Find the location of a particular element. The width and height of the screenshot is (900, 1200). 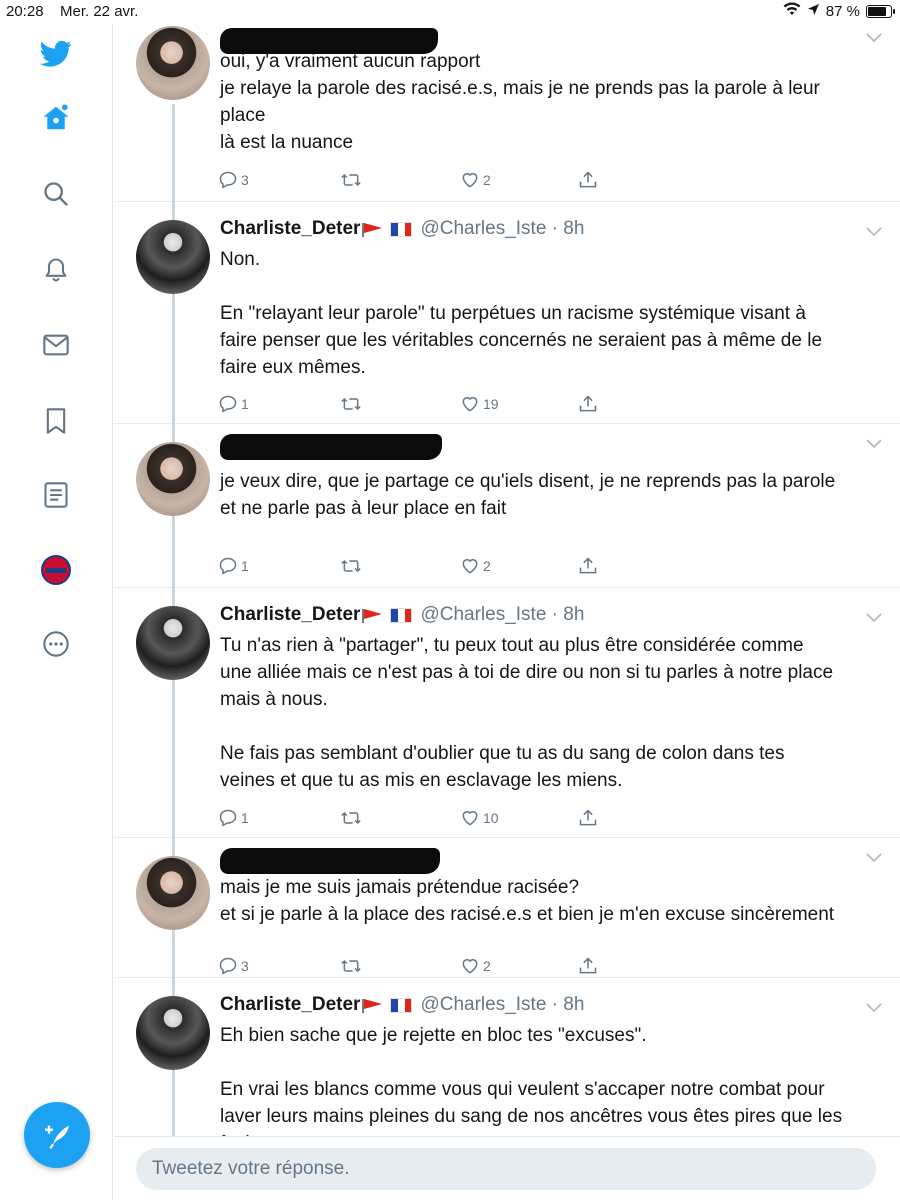

reply-input: Tweetez votre réponse. is located at coordinates (506, 1169).